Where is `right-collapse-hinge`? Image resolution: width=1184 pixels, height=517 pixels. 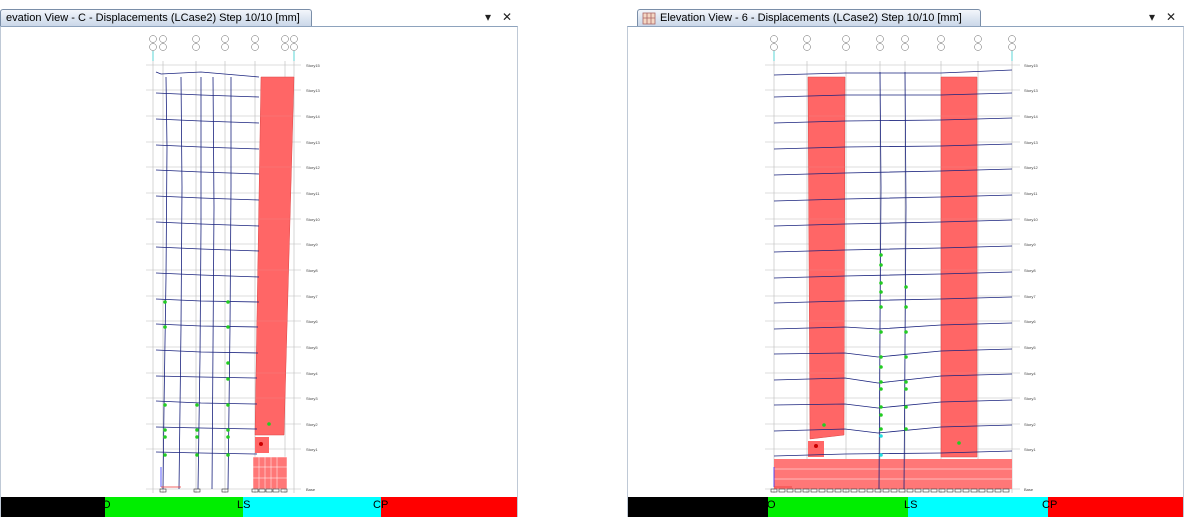 right-collapse-hinge is located at coordinates (816, 446).